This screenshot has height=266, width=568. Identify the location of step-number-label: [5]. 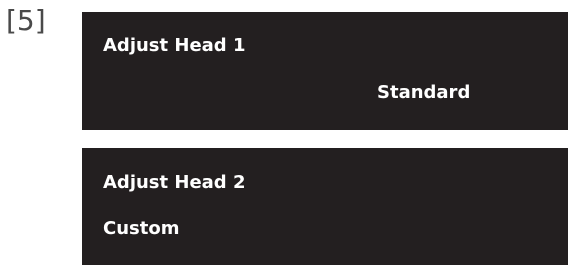
(26, 20).